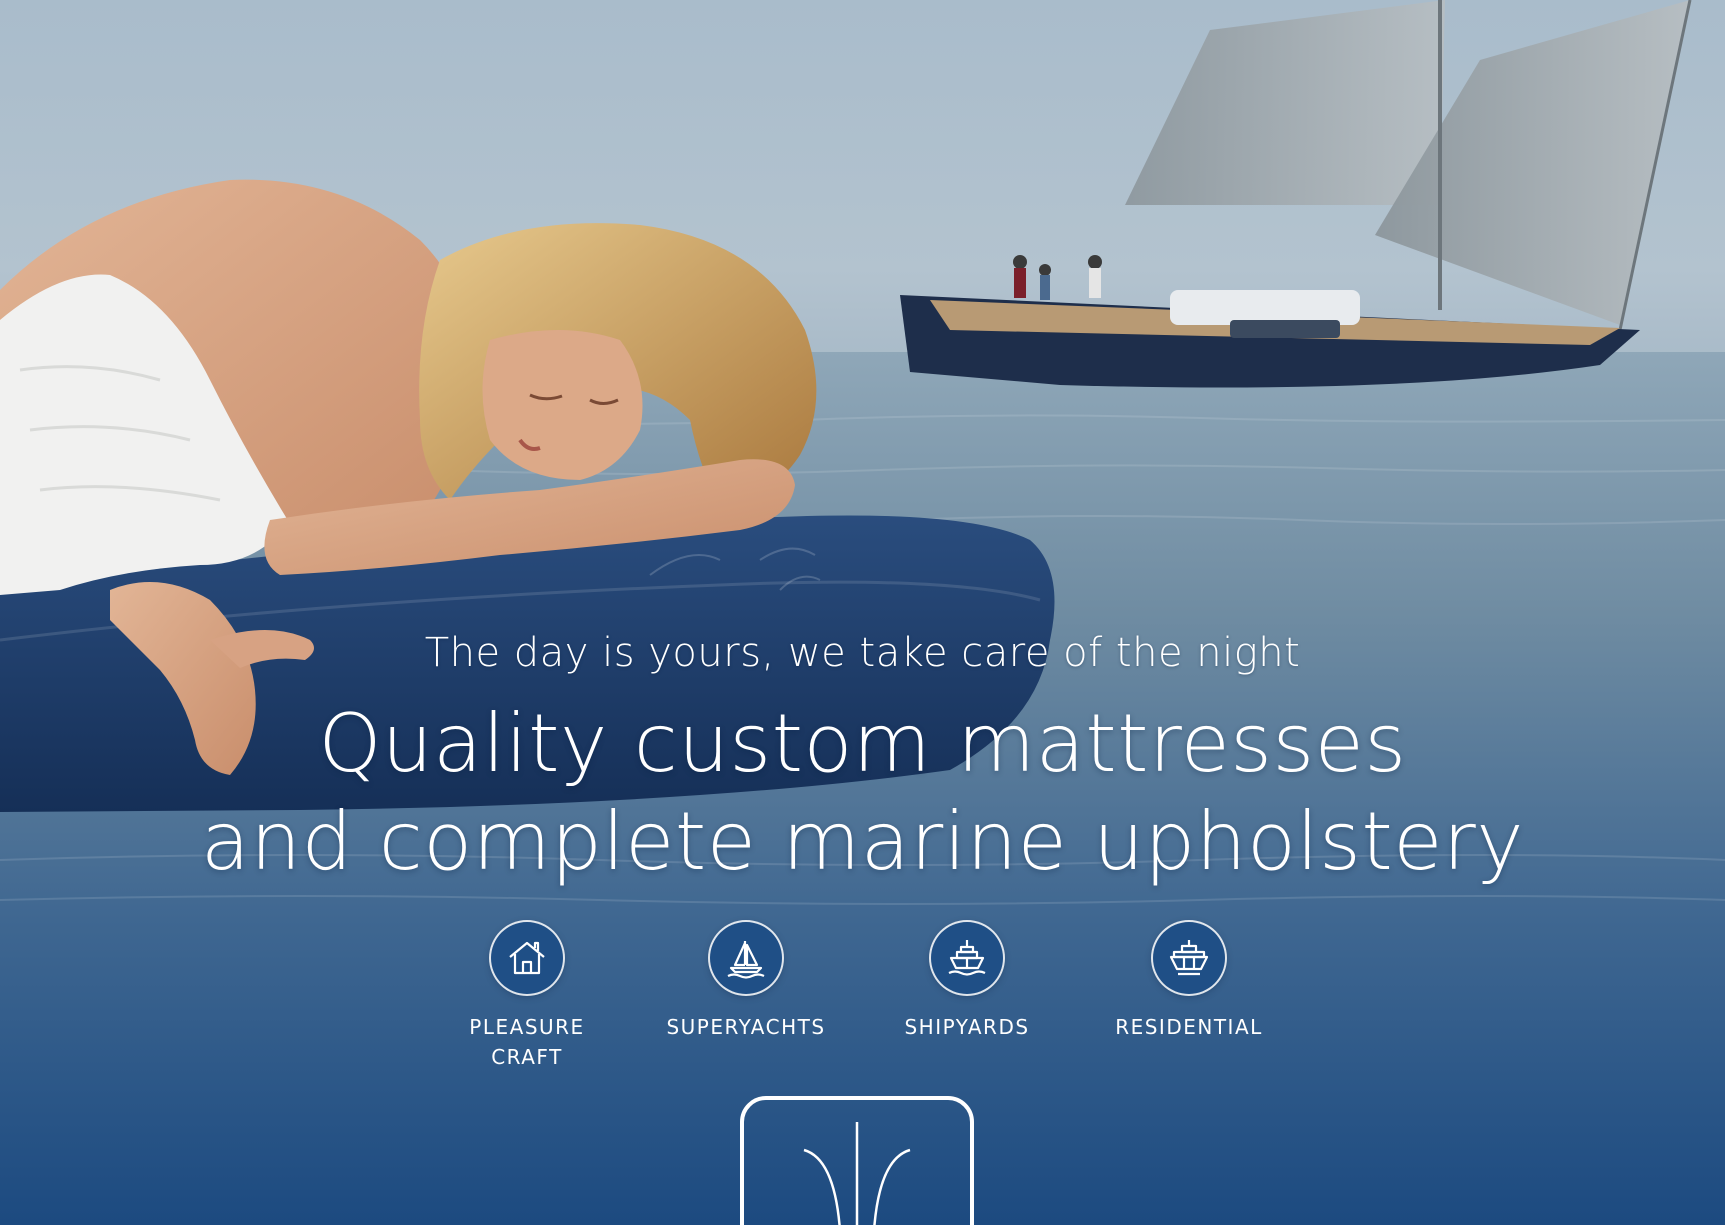  Describe the element at coordinates (746, 1027) in the screenshot. I see `category-label: SUPERYACHTS` at that location.